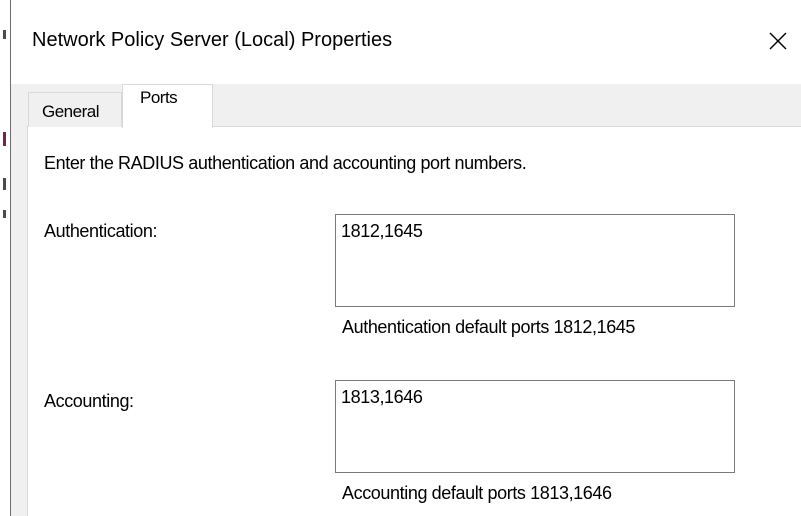  I want to click on accounting-ports-input: 1813,1646, so click(535, 426).